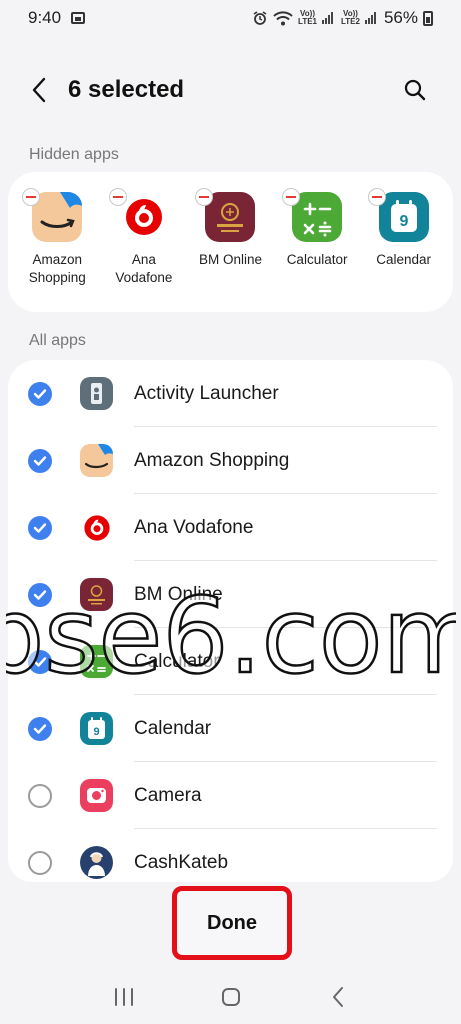 The height and width of the screenshot is (1024, 461). What do you see at coordinates (96, 527) in the screenshot?
I see `vodafone-icon` at bounding box center [96, 527].